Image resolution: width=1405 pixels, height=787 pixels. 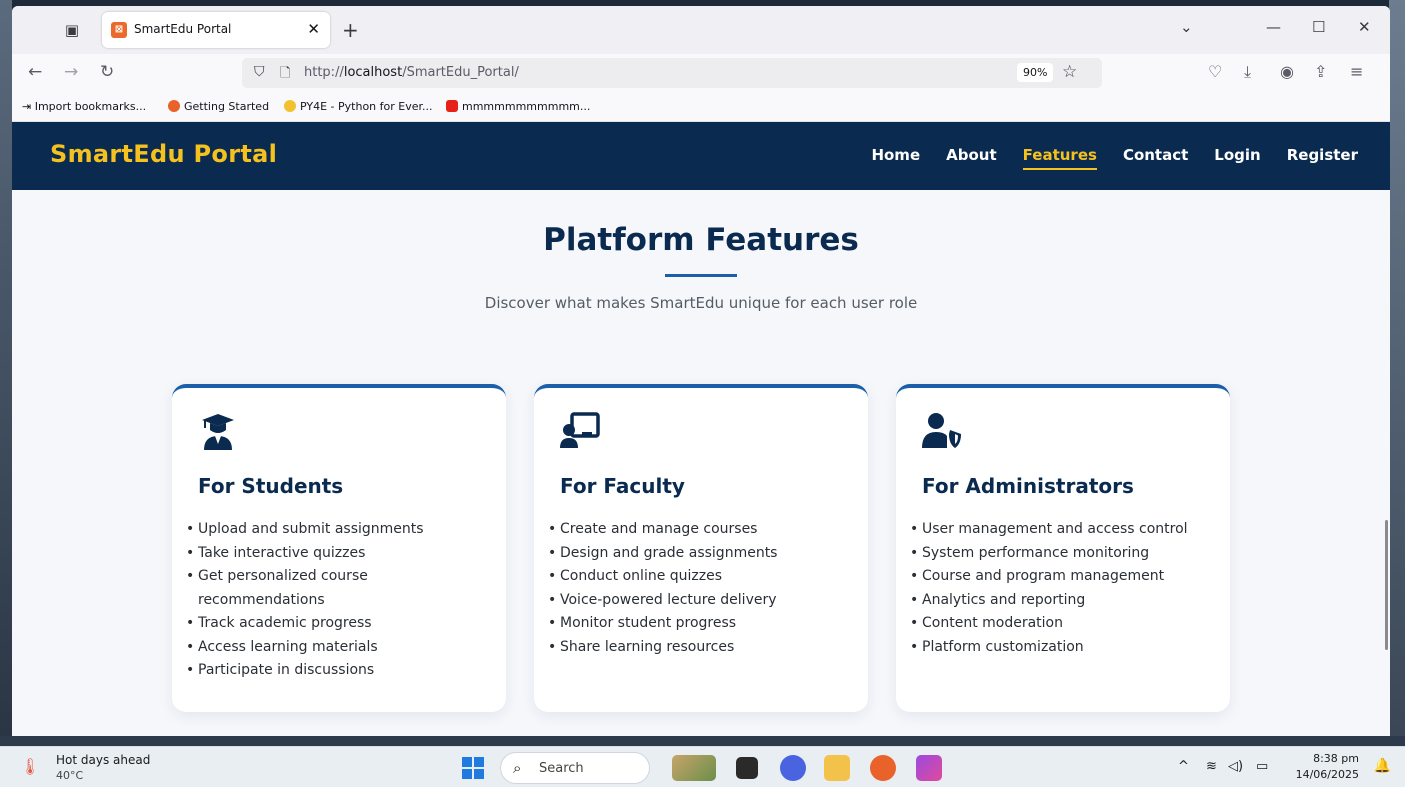 I want to click on system-clock: 8:38 pm 14/06/2025, so click(x=1327, y=767).